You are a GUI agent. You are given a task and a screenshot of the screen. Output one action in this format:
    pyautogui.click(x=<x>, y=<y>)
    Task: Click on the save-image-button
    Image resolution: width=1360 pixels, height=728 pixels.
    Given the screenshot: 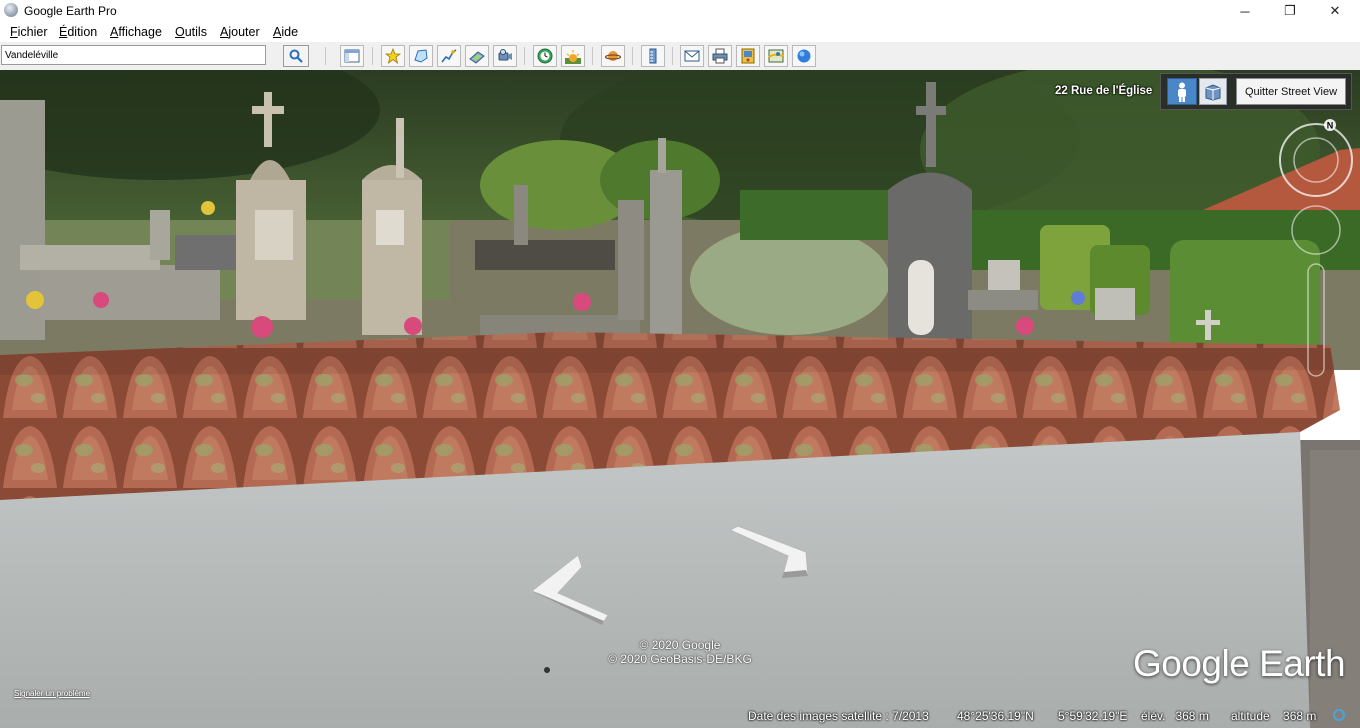 What is the action you would take?
    pyautogui.click(x=748, y=56)
    